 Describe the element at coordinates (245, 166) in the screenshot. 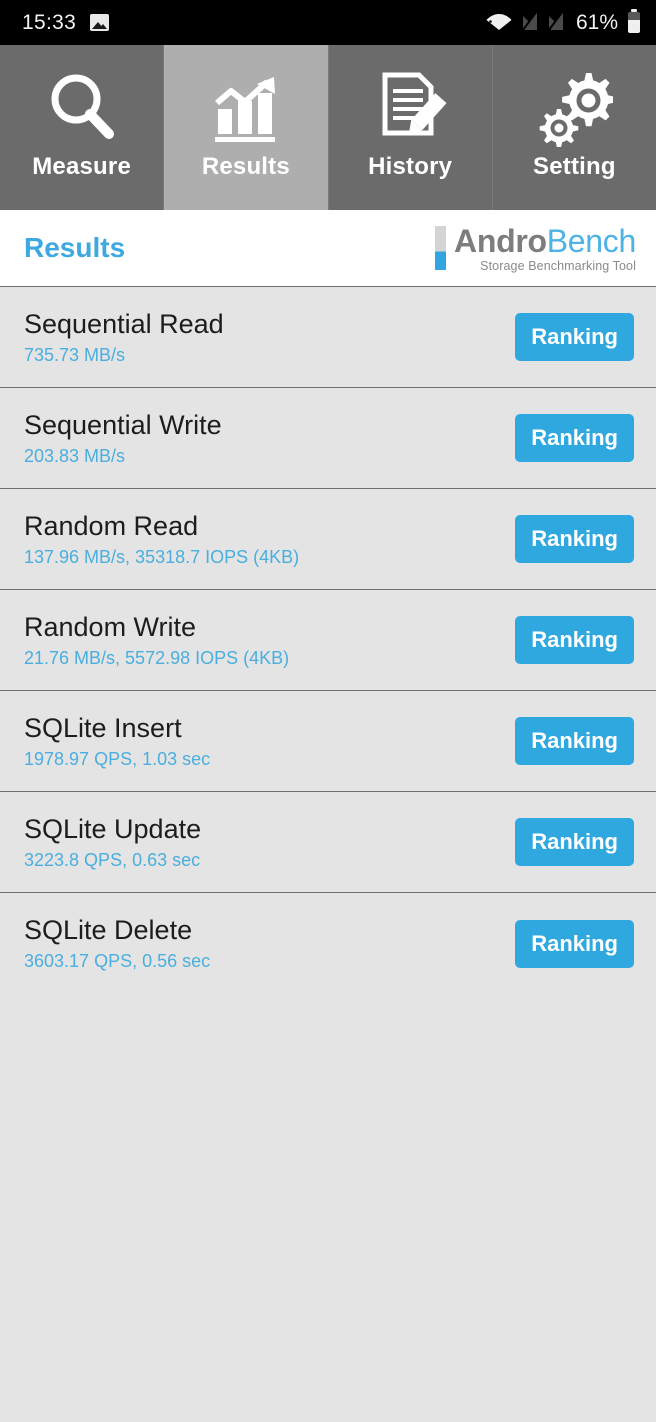

I see `tab-results-label: Results` at that location.